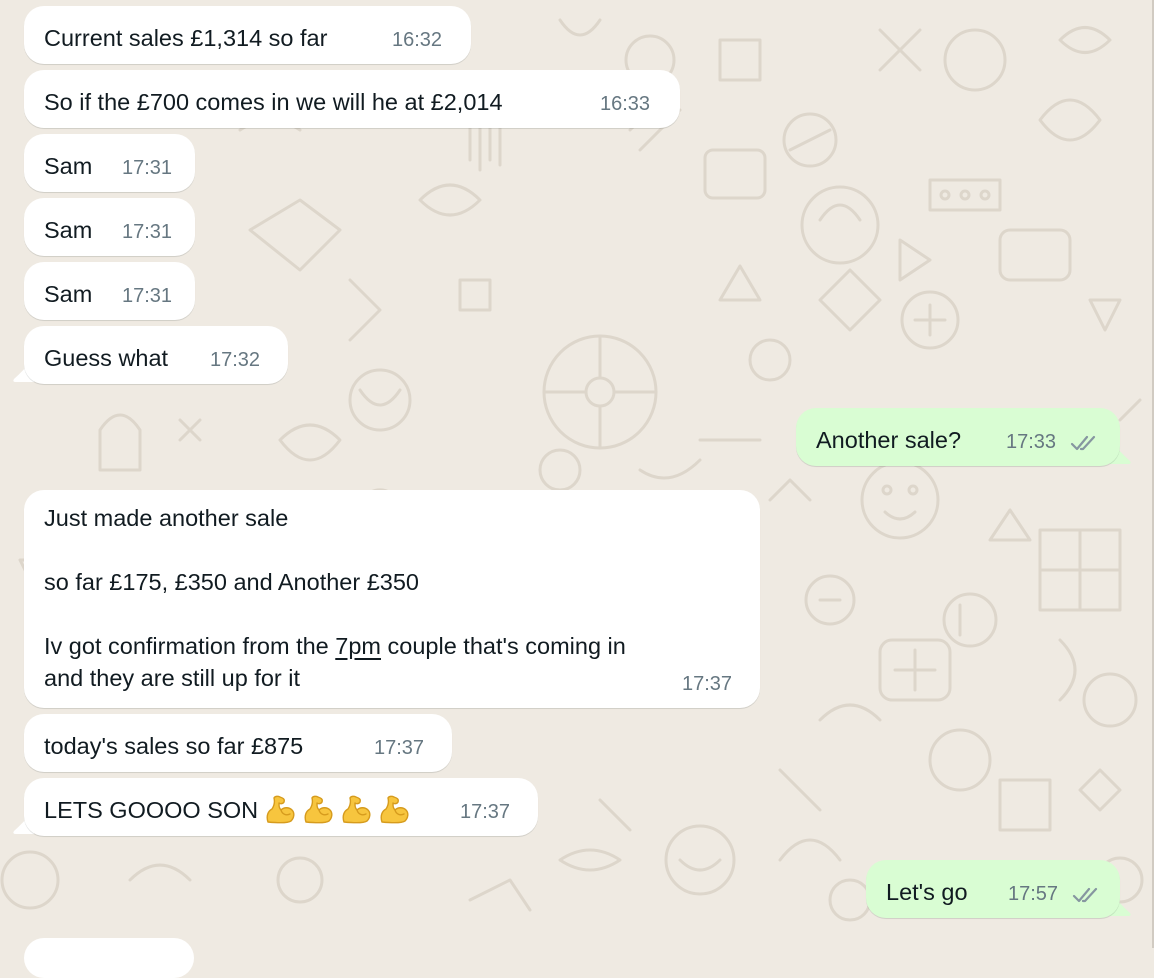 Image resolution: width=1154 pixels, height=978 pixels. I want to click on incoming-message: Current sales £1,314 so far 16:32, so click(247, 35).